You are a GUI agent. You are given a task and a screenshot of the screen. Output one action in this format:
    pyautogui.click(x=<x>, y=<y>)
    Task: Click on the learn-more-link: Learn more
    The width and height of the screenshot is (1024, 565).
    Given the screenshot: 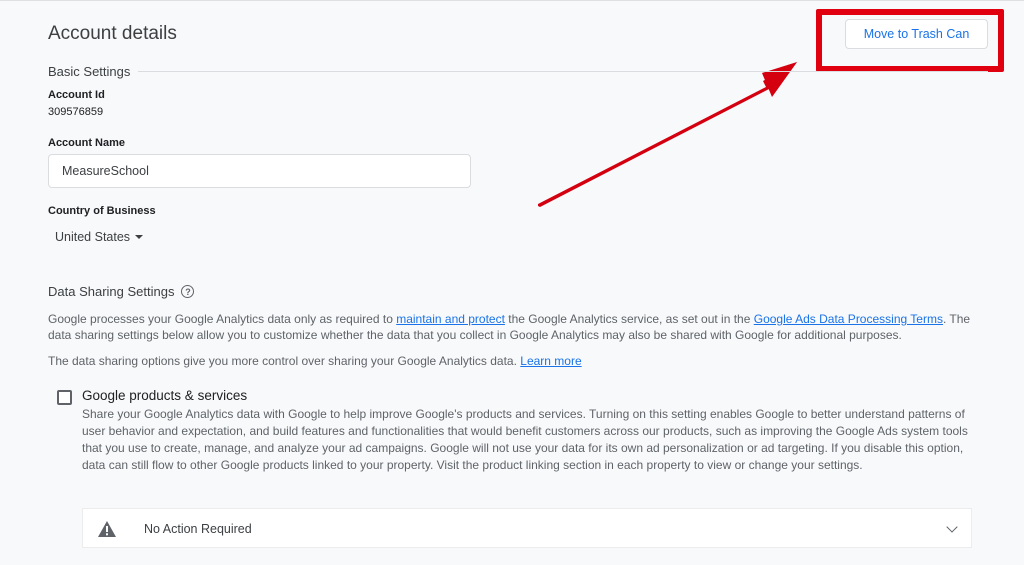 What is the action you would take?
    pyautogui.click(x=550, y=361)
    